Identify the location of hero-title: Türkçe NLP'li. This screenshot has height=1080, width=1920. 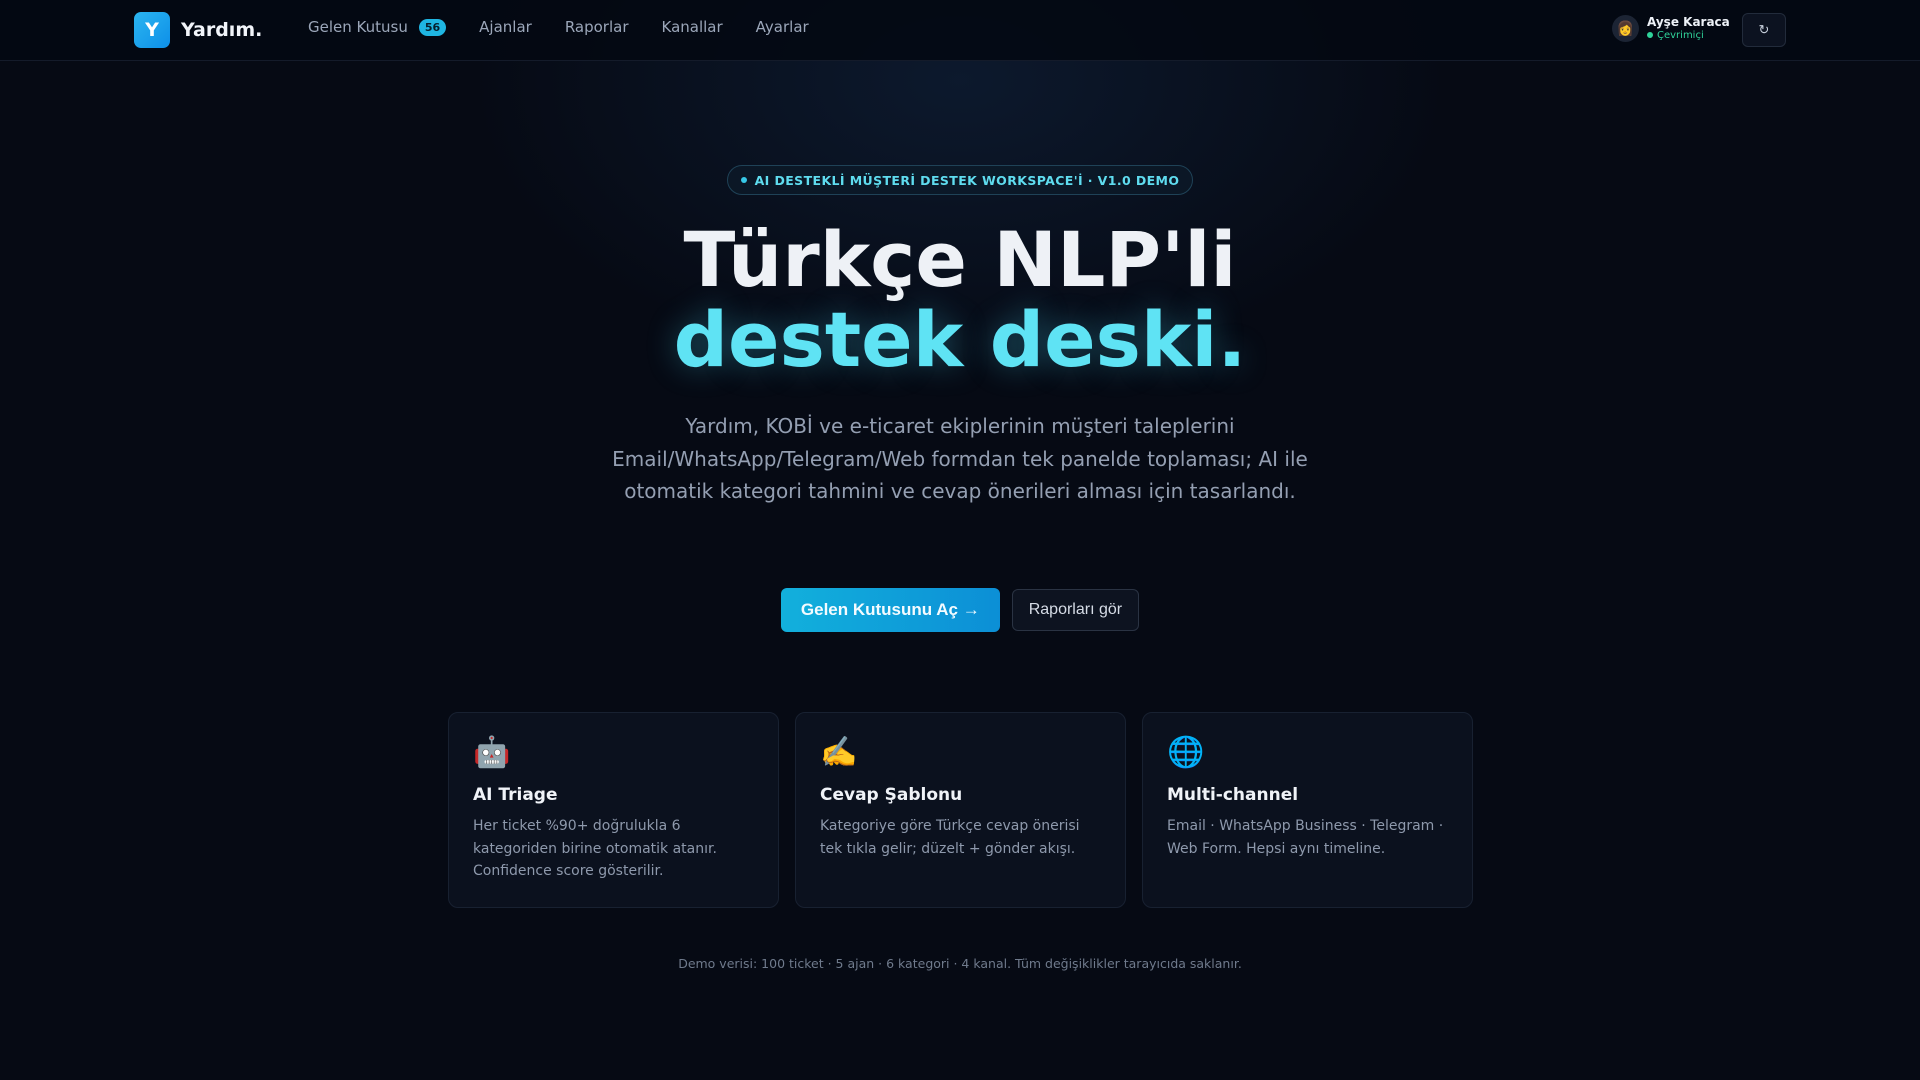
(960, 259).